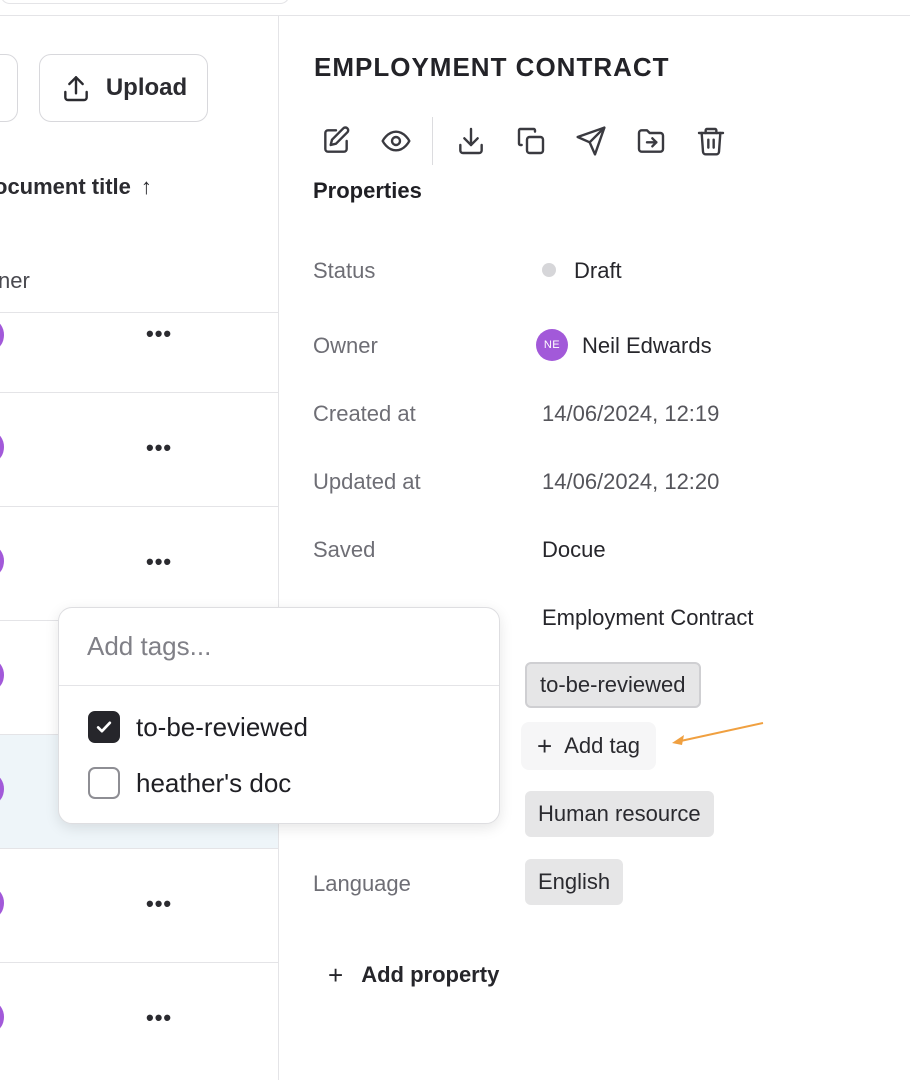  I want to click on column-header-owner: ner, so click(15, 281).